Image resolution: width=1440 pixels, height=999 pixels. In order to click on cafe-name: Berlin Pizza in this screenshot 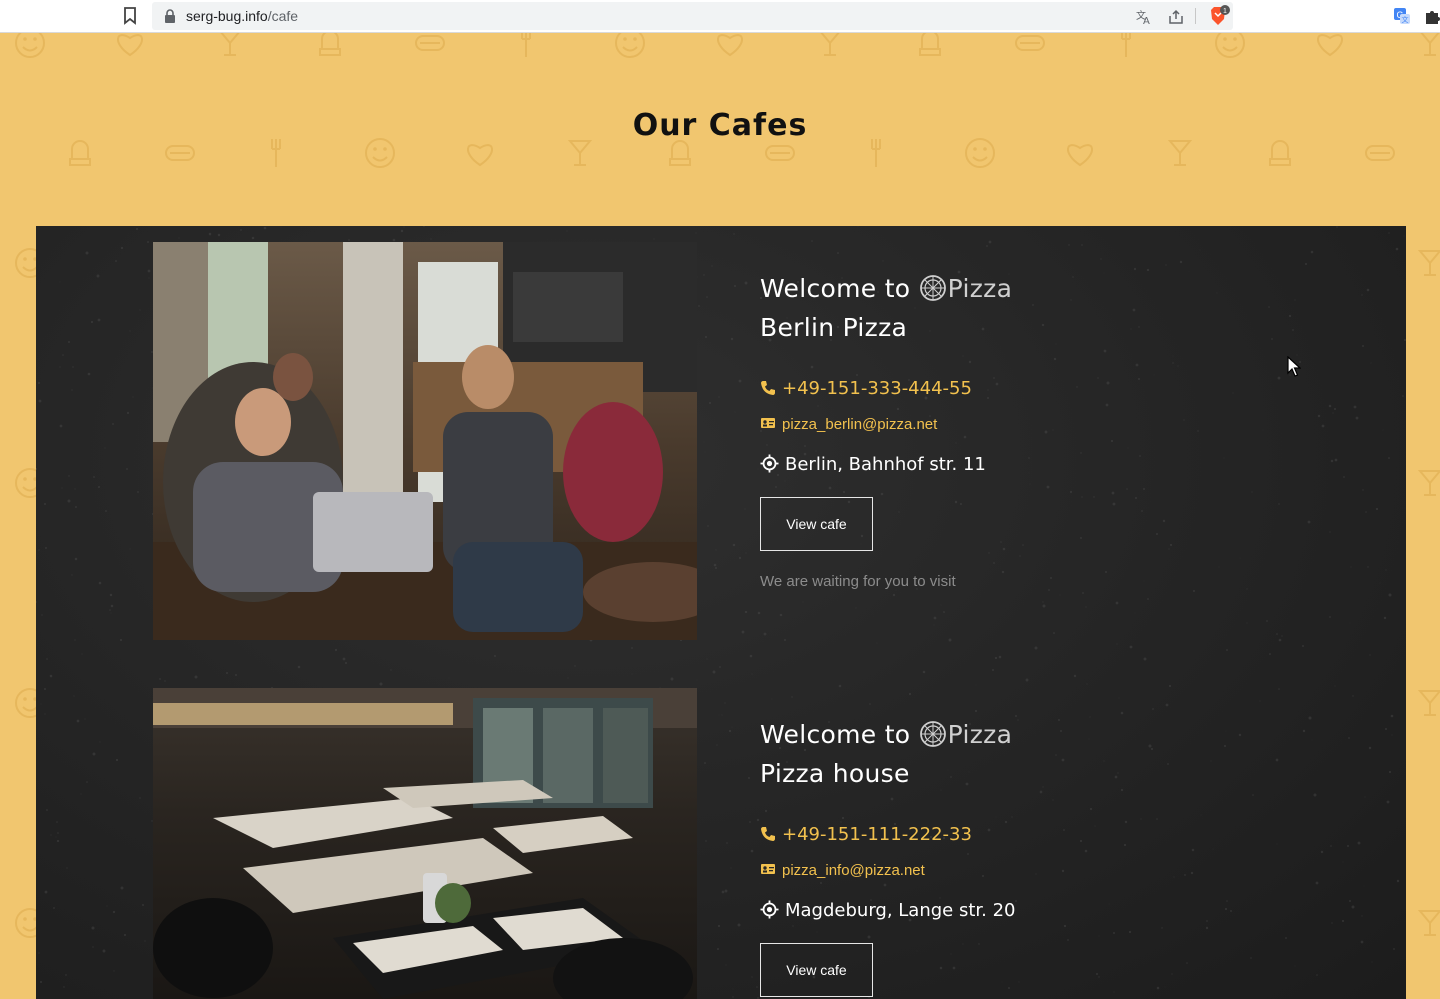, I will do `click(834, 327)`.